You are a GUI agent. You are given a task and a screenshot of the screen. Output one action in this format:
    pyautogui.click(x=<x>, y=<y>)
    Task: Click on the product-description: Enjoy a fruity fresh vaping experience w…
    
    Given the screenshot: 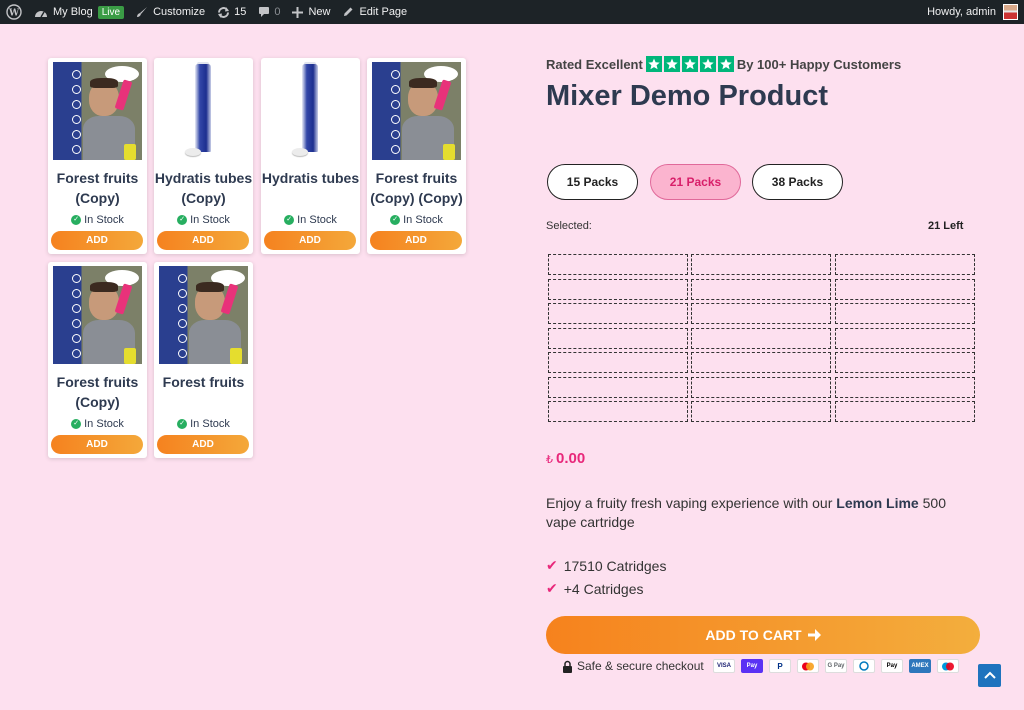 What is the action you would take?
    pyautogui.click(x=756, y=513)
    